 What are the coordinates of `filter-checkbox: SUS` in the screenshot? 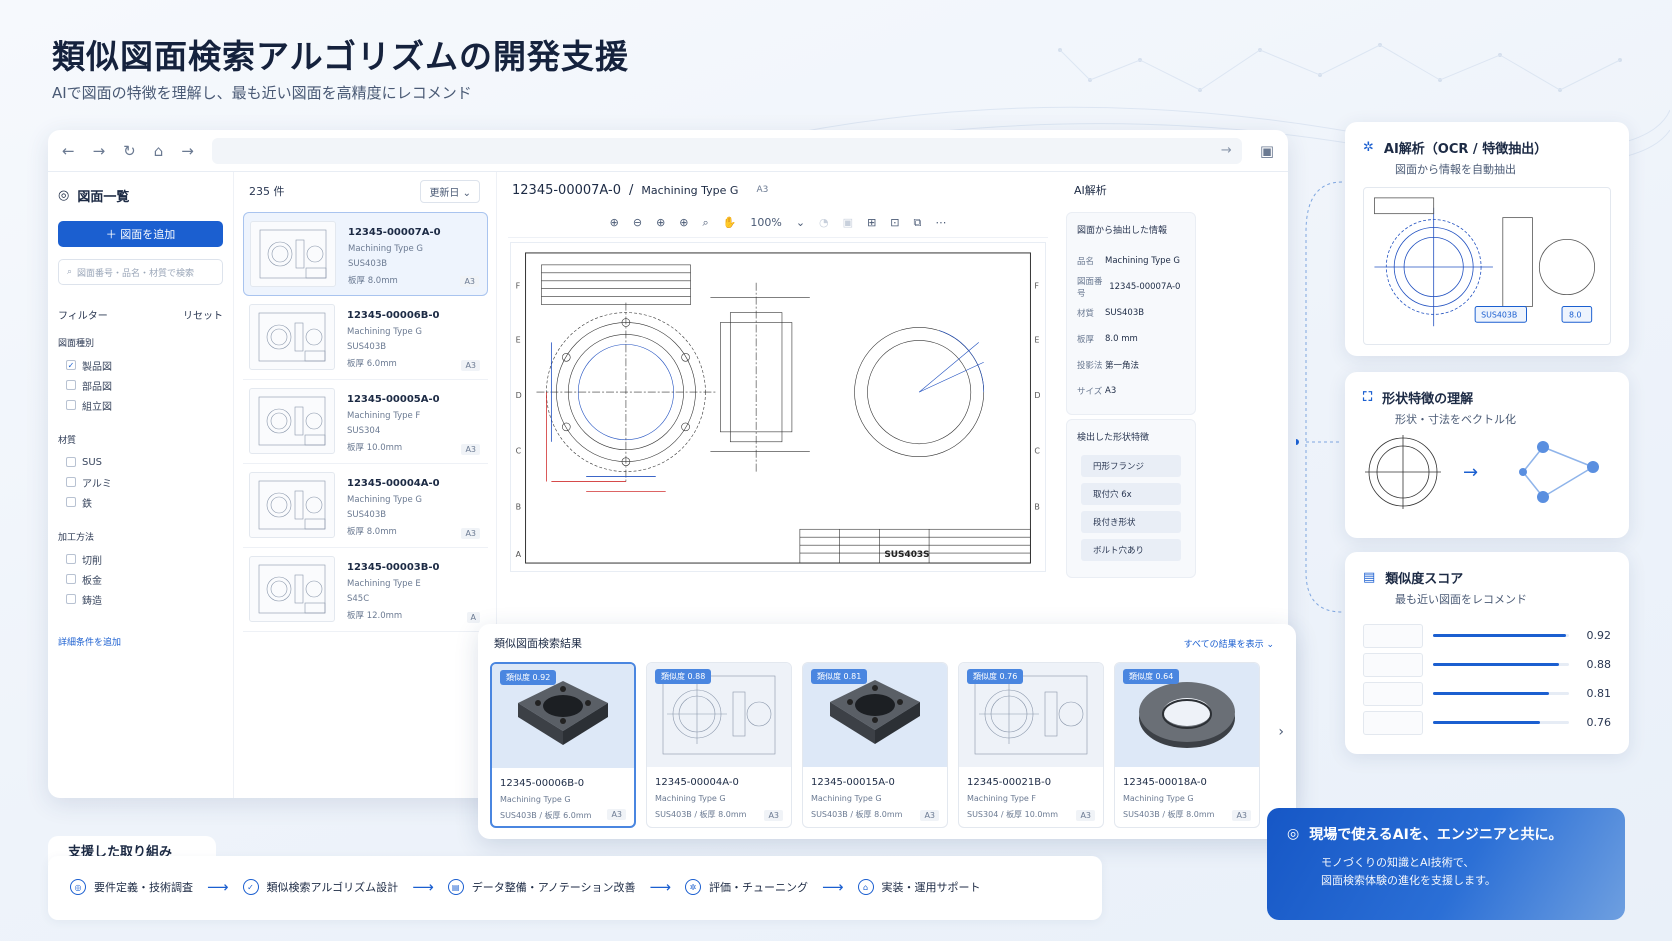 It's located at (140, 462).